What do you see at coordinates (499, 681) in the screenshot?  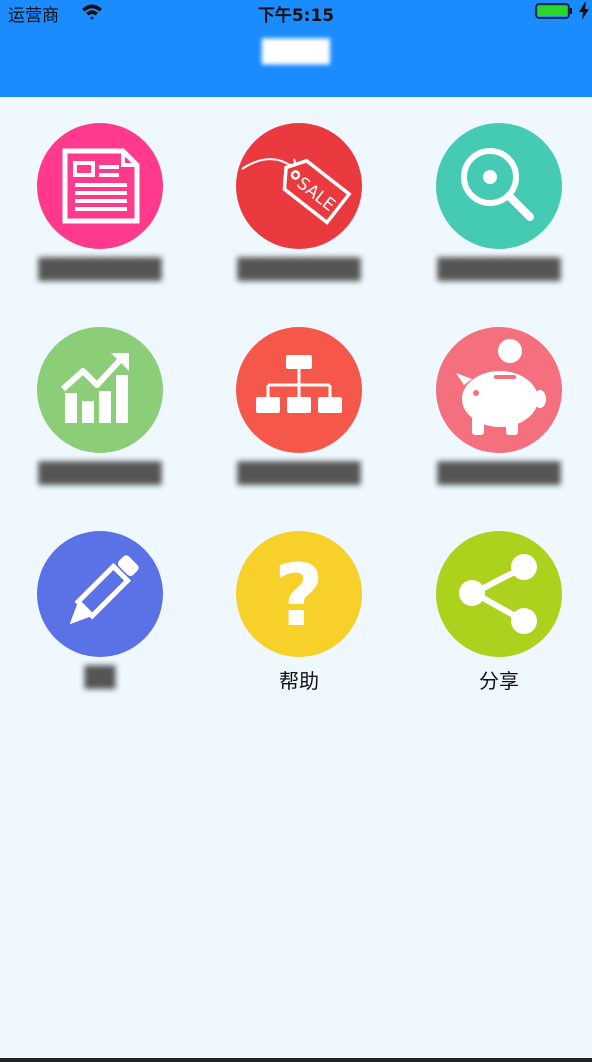 I see `share-label: 分享` at bounding box center [499, 681].